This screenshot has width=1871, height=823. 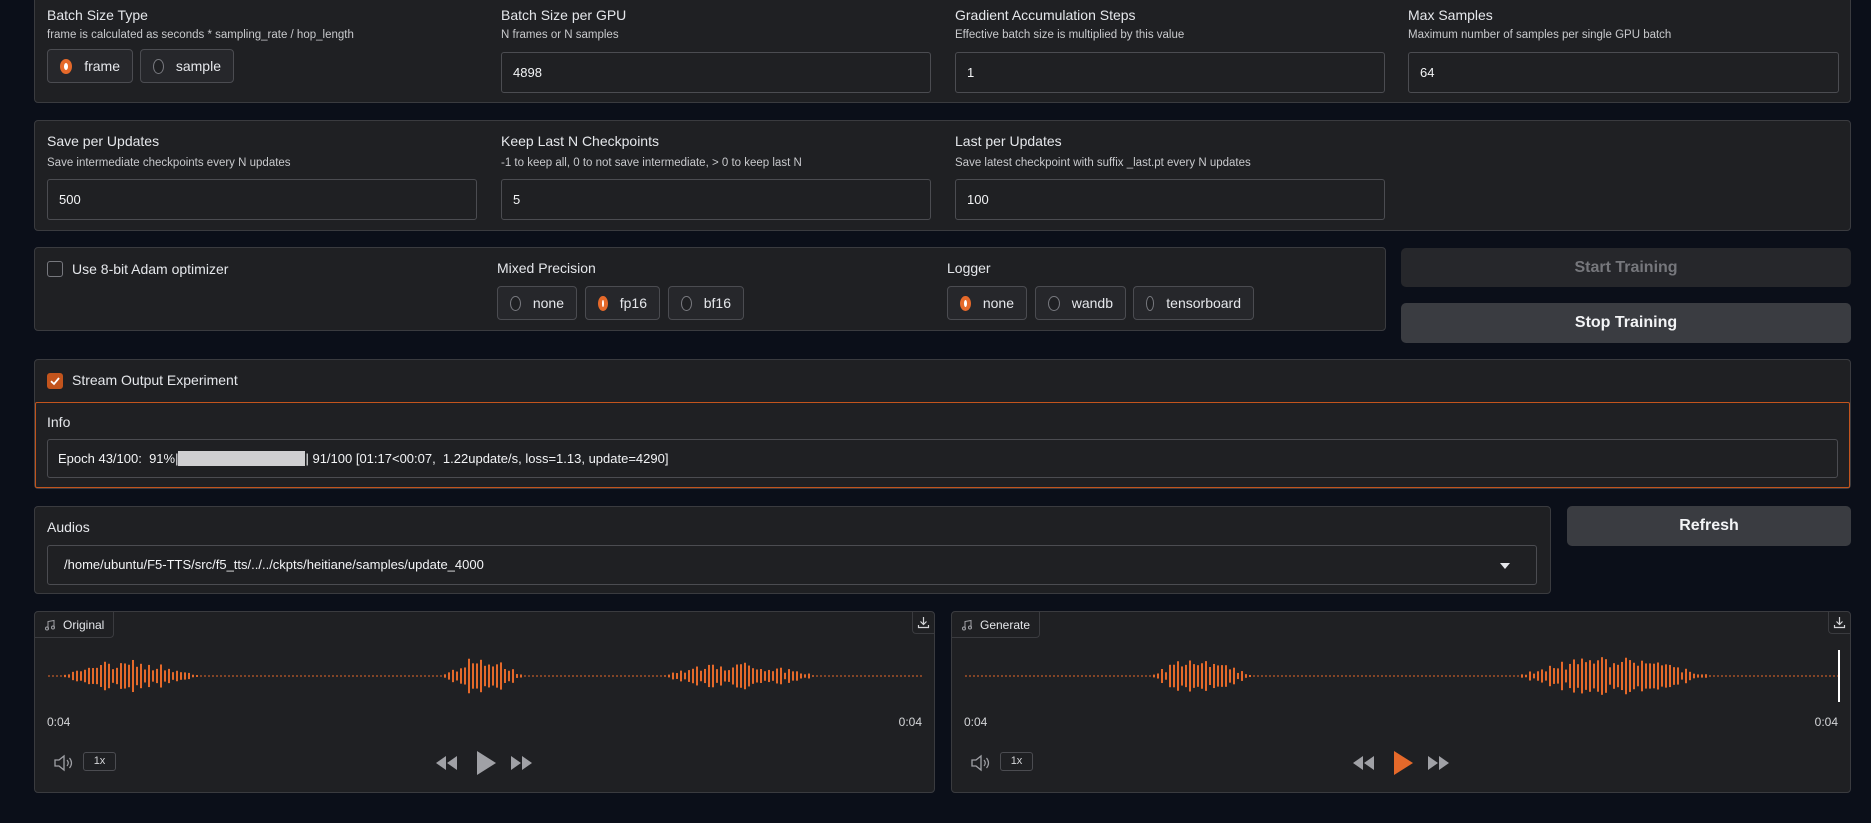 What do you see at coordinates (537, 303) in the screenshot?
I see `precision-none: none` at bounding box center [537, 303].